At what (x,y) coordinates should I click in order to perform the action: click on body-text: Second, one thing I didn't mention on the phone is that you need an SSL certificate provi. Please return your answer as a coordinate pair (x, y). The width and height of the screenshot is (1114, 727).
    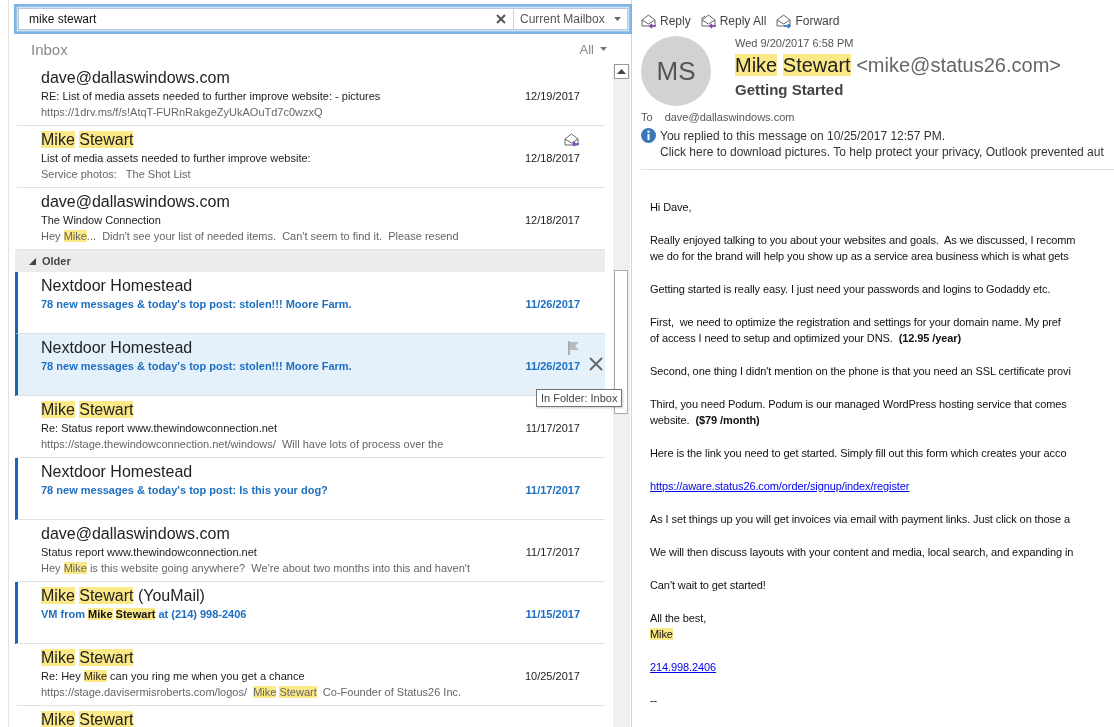
    Looking at the image, I should click on (861, 371).